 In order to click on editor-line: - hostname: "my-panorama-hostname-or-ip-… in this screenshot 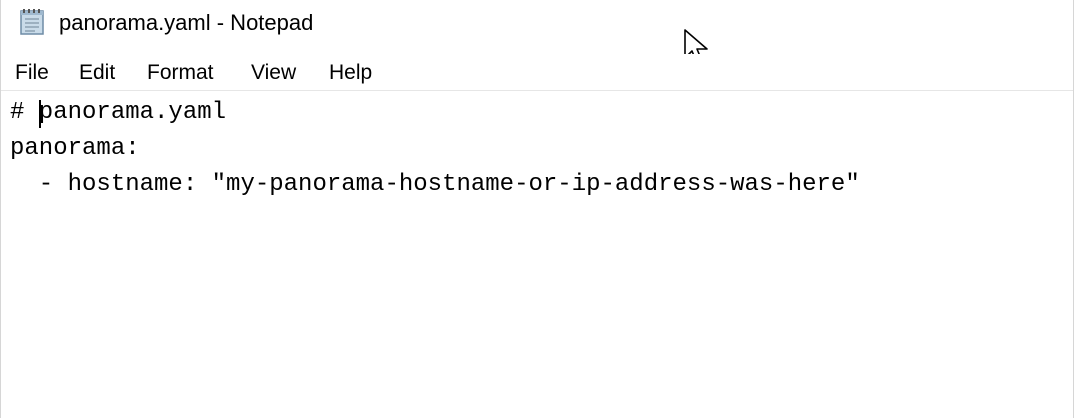, I will do `click(435, 184)`.